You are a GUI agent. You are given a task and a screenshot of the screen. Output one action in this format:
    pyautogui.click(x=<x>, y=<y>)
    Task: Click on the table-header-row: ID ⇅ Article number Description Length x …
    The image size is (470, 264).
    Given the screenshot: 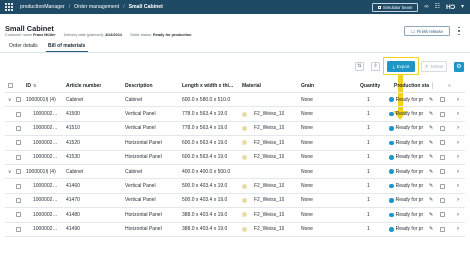 What is the action you would take?
    pyautogui.click(x=235, y=86)
    